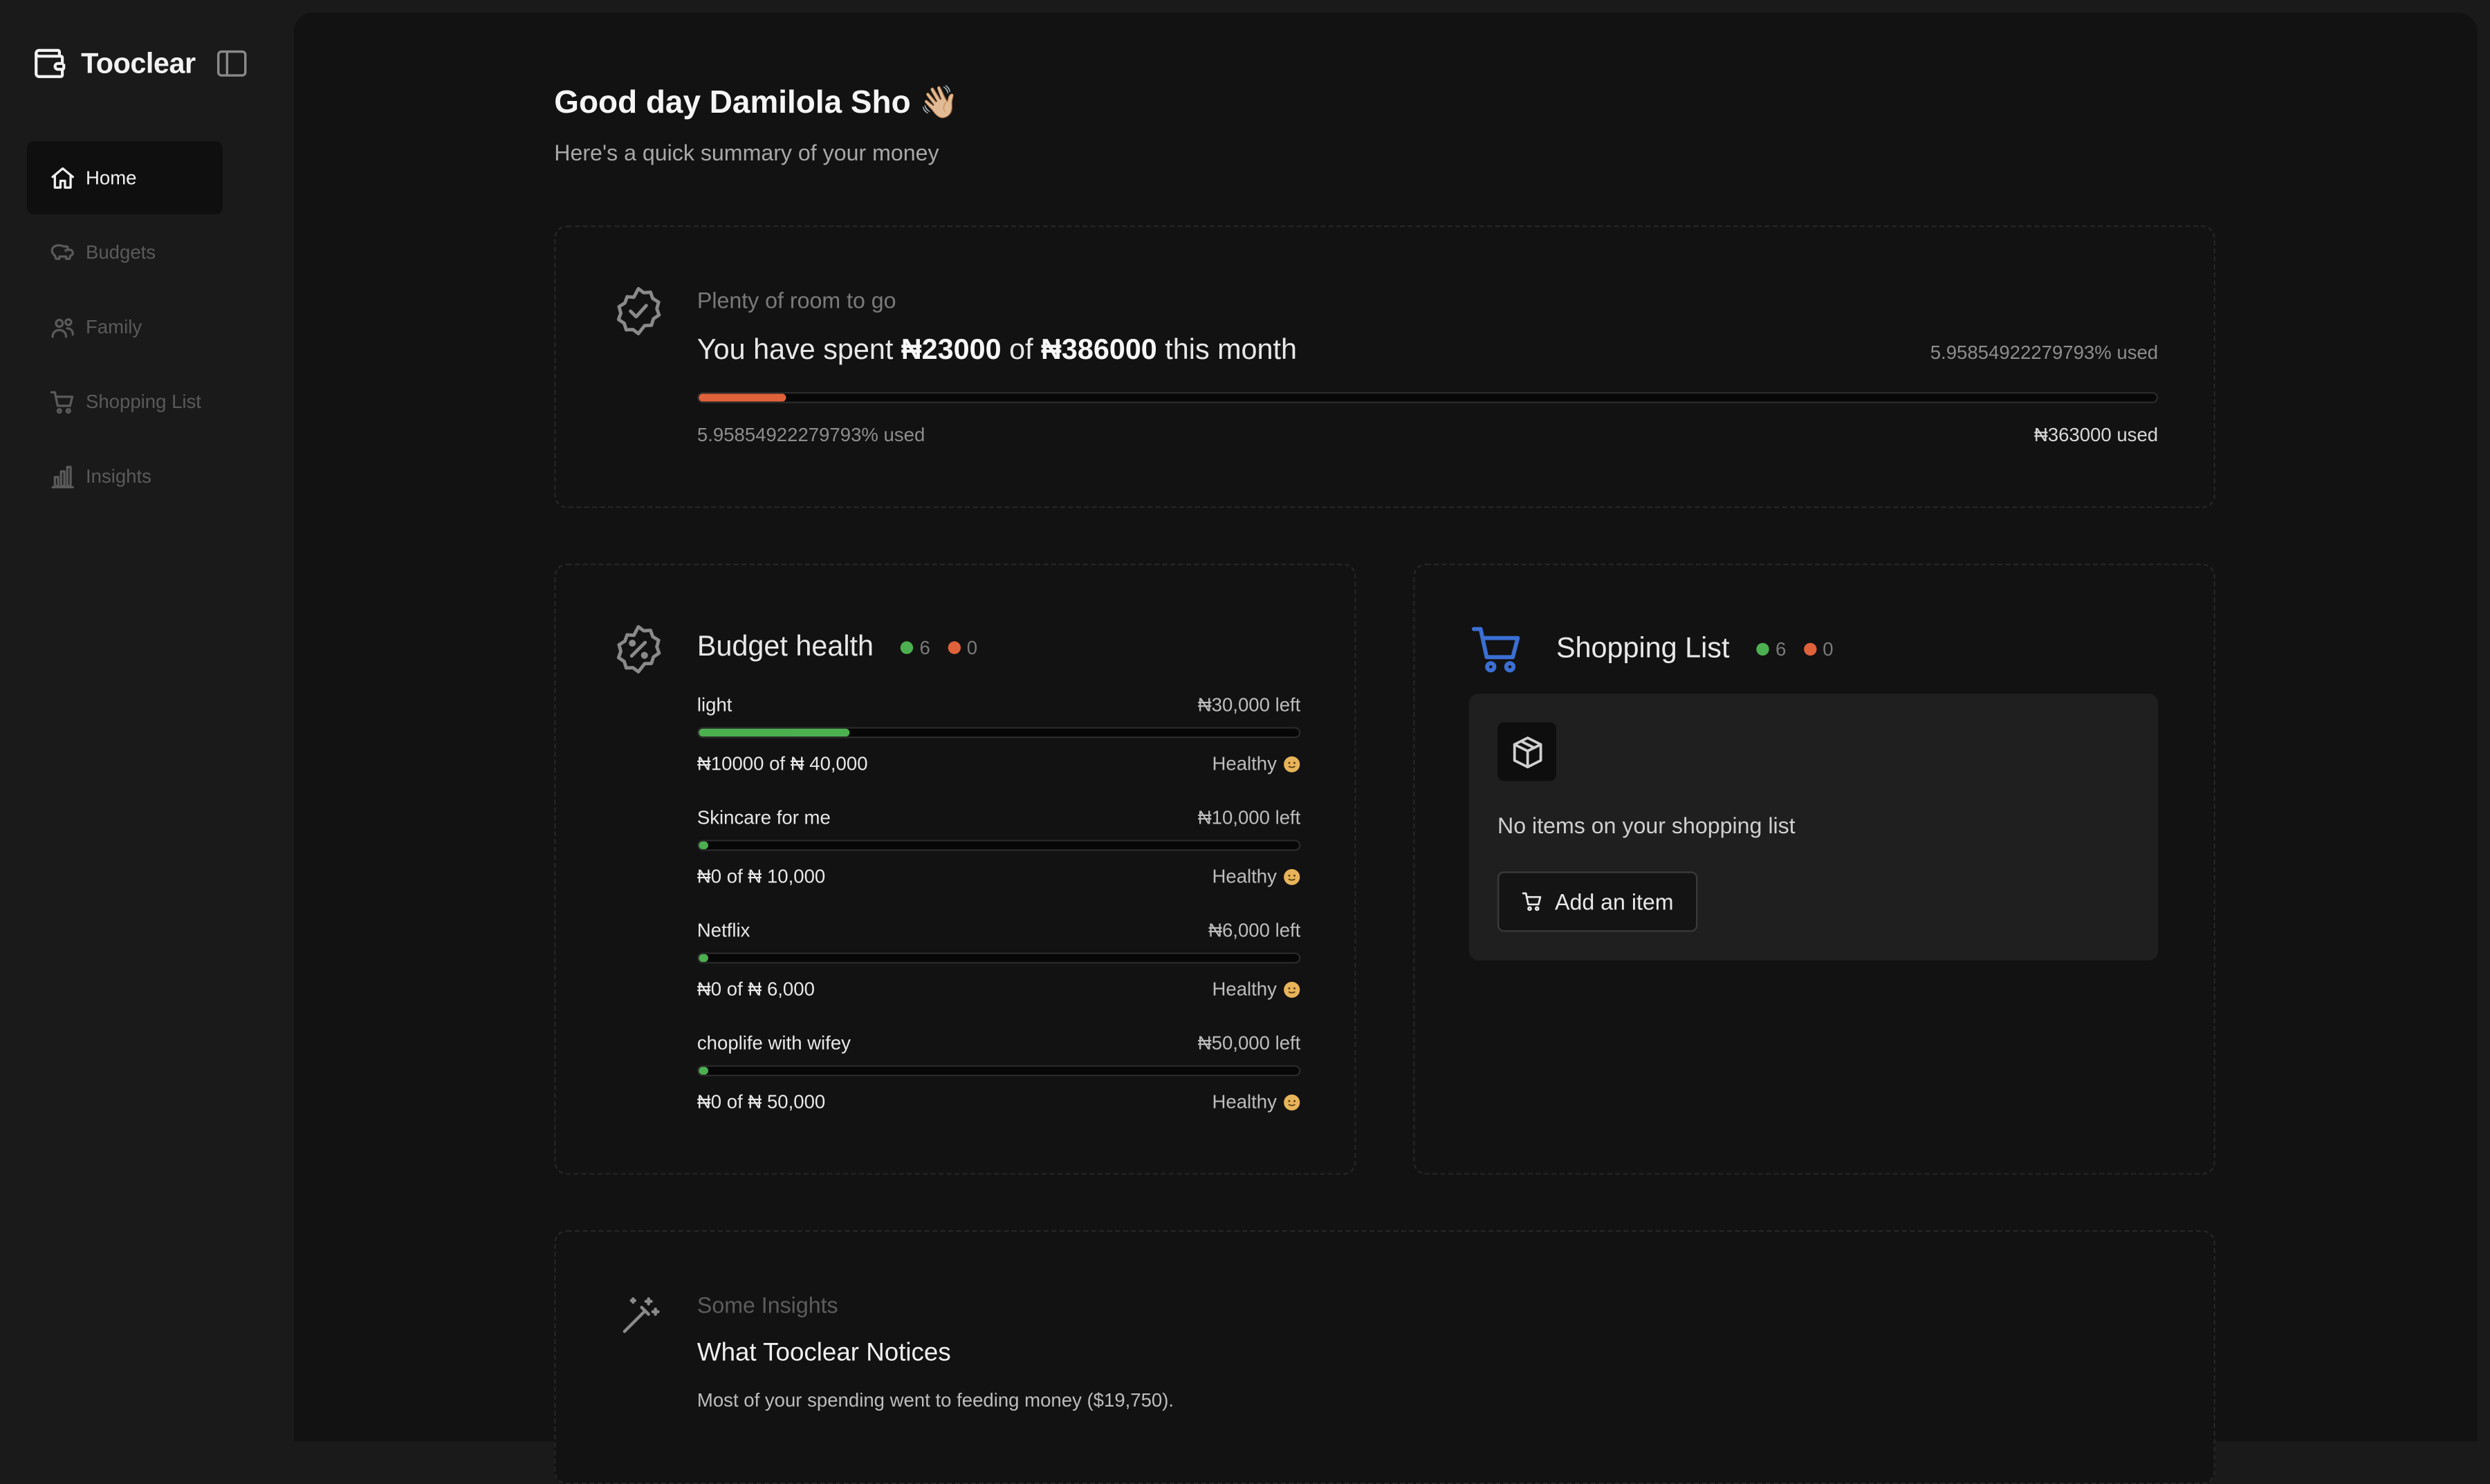  What do you see at coordinates (62, 251) in the screenshot?
I see `piggy-bank-icon` at bounding box center [62, 251].